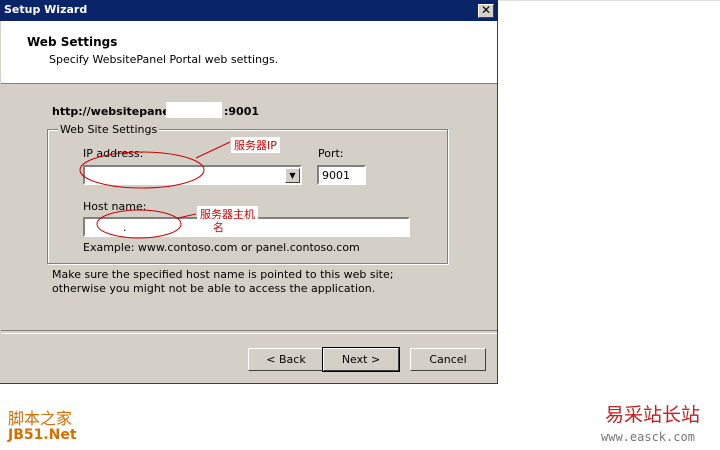  What do you see at coordinates (155, 190) in the screenshot?
I see `annotation-overlay` at bounding box center [155, 190].